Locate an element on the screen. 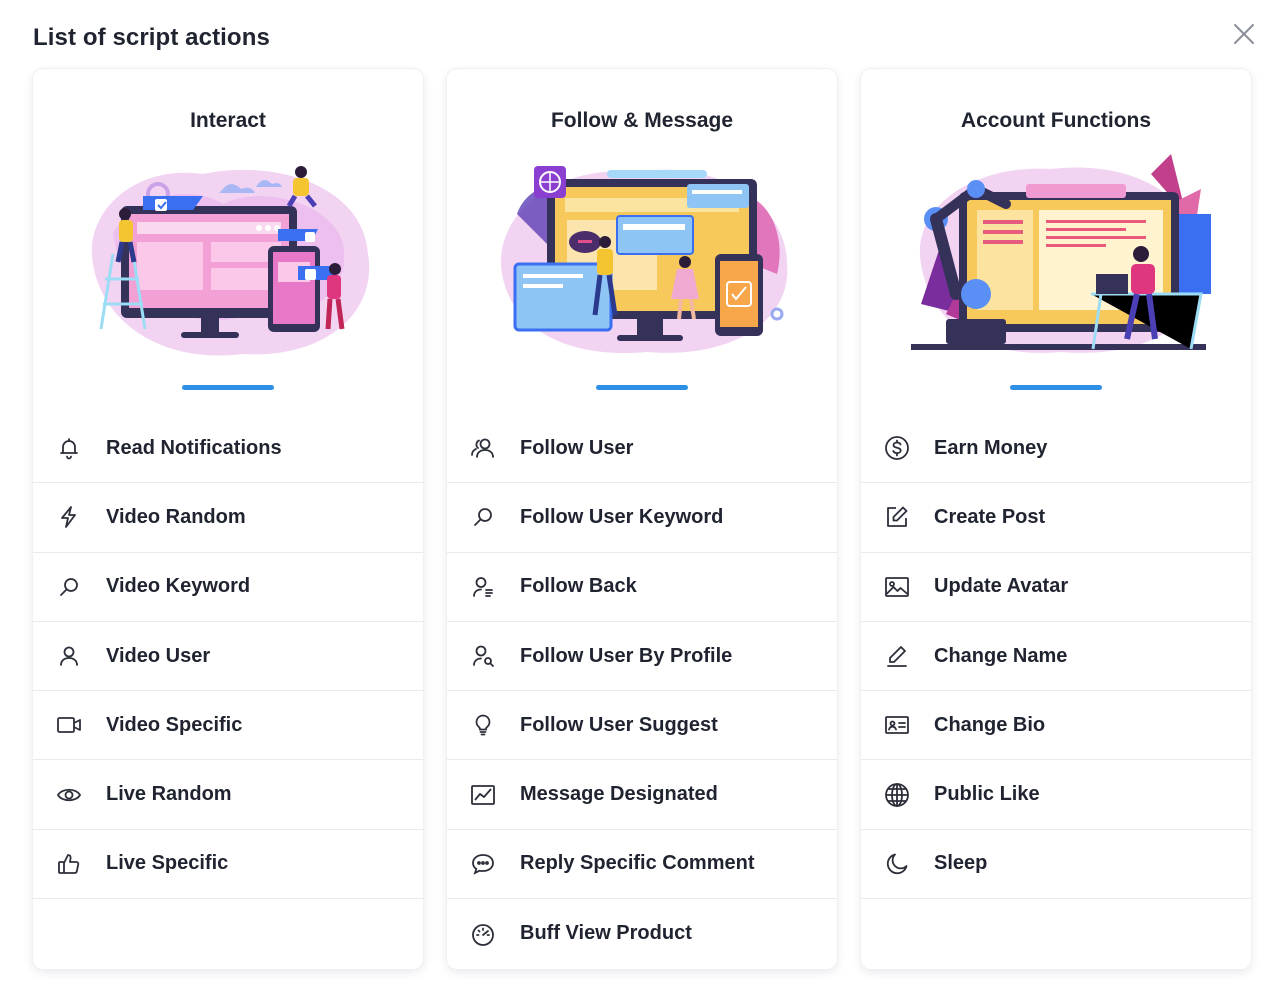  action-message-designated: Message Designated is located at coordinates (642, 795).